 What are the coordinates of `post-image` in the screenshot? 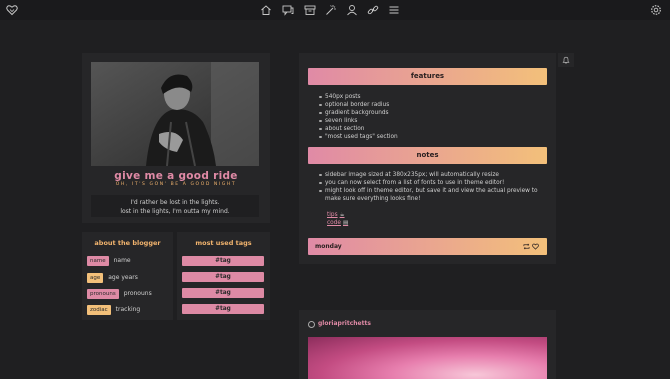 It's located at (427, 358).